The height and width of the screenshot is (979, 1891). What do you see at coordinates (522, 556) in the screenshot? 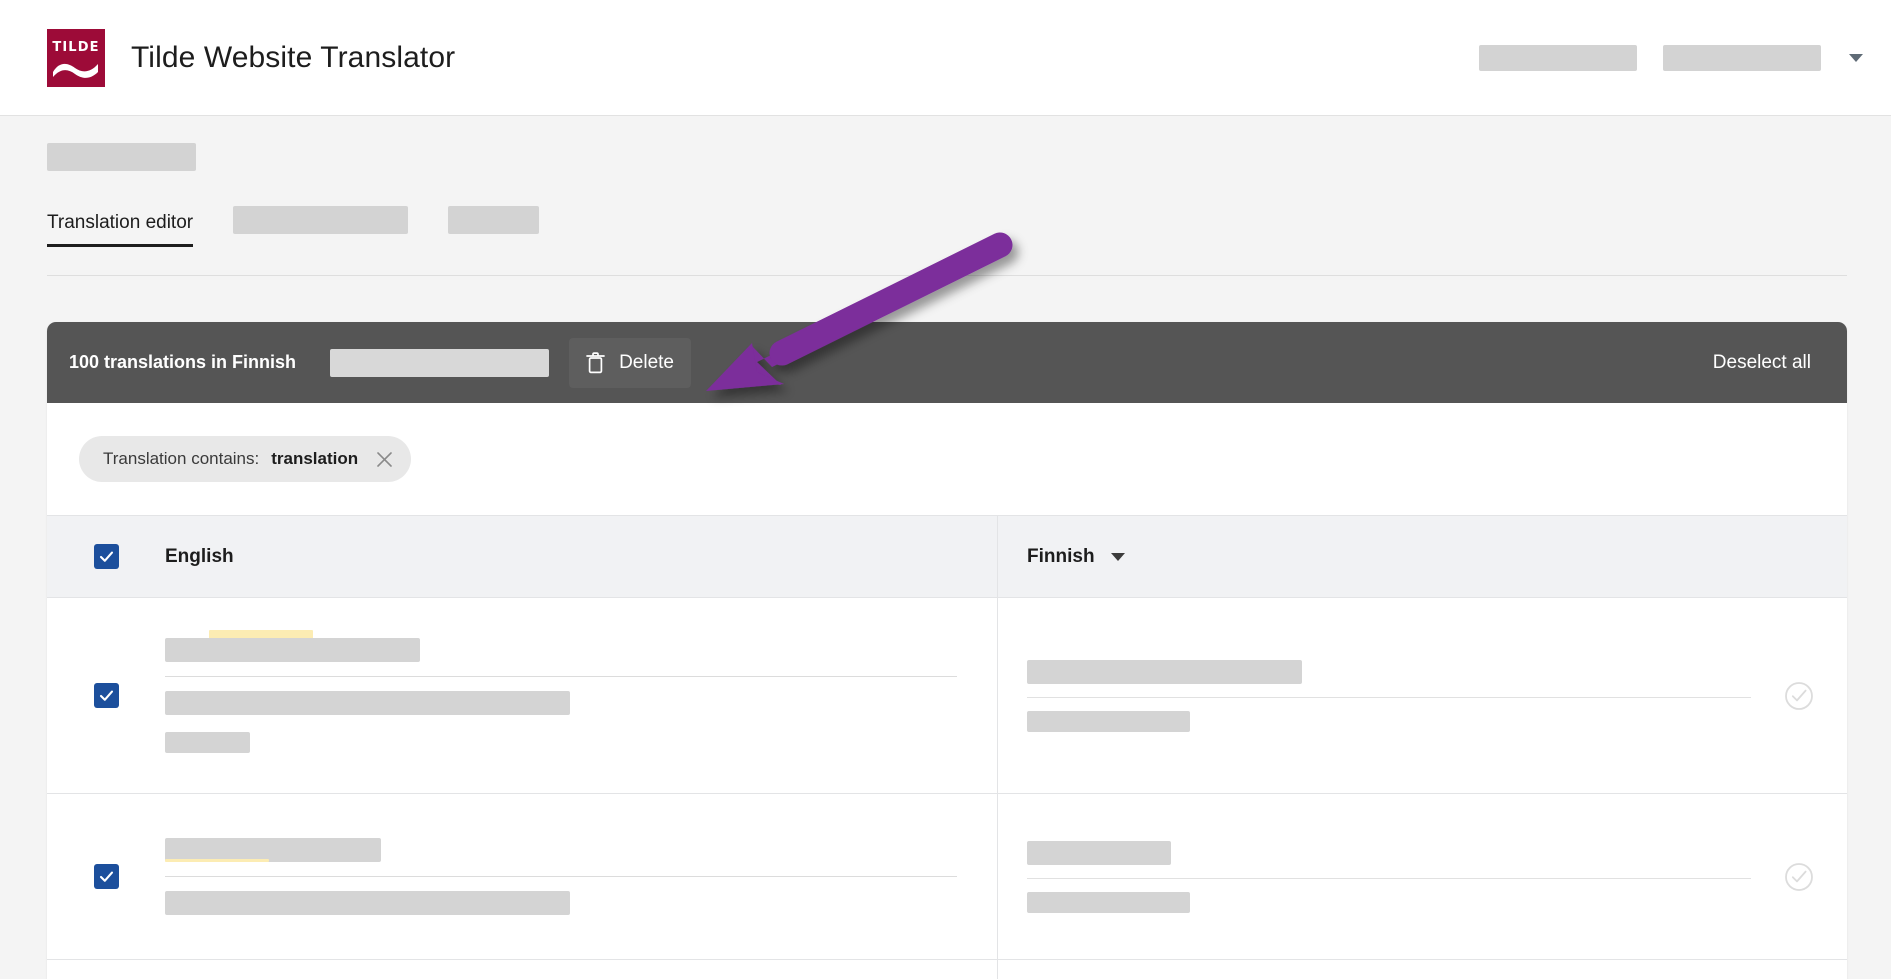
I see `table-header-source: English` at bounding box center [522, 556].